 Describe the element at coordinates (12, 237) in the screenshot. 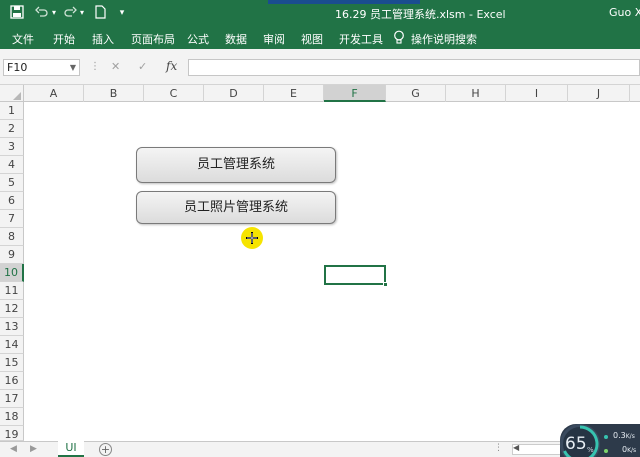

I see `row-header: 8` at that location.